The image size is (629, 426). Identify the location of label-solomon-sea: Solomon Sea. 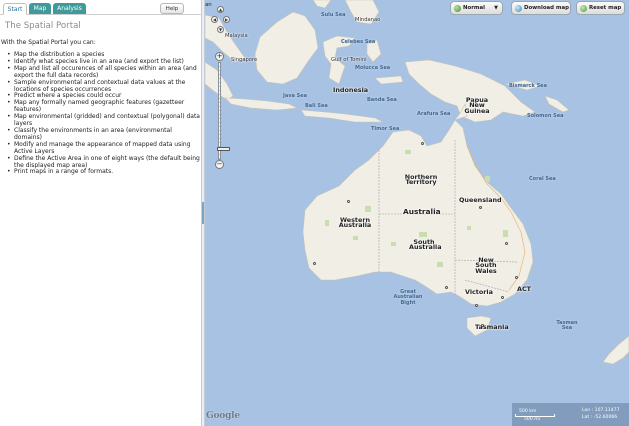
(545, 116).